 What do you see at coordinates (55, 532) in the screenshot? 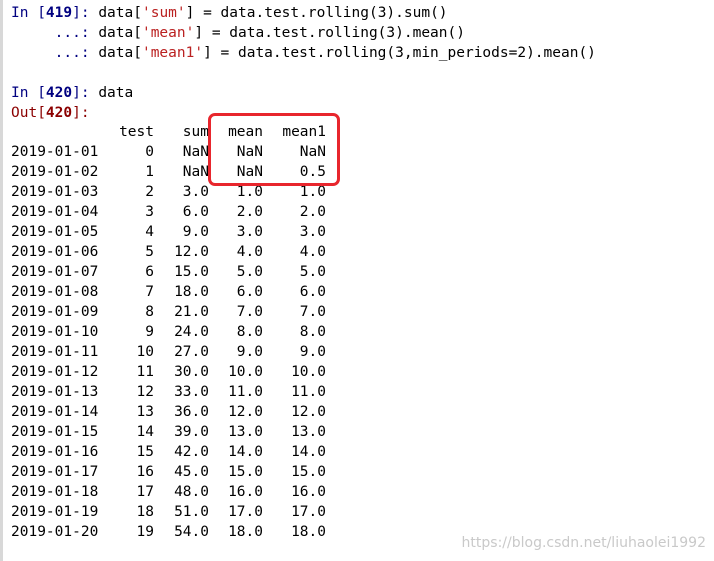
I see `row-index: 2019-01-20` at bounding box center [55, 532].